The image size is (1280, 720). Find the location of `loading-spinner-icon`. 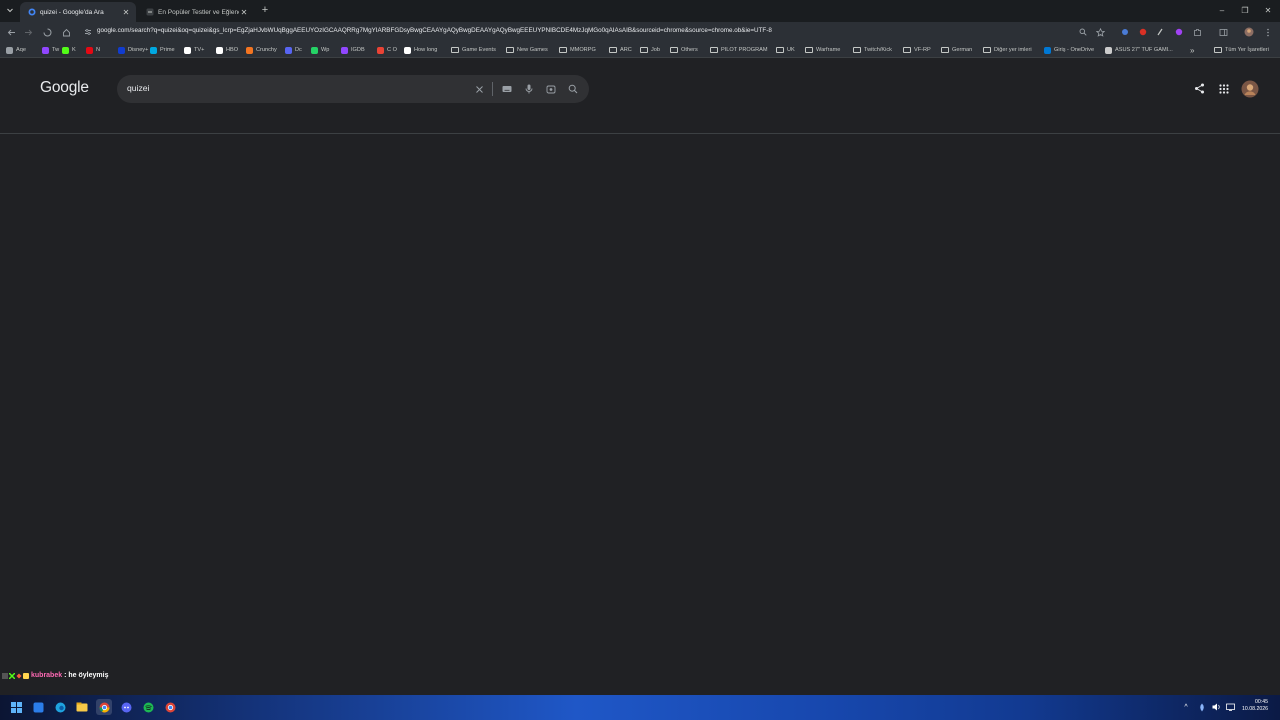

loading-spinner-icon is located at coordinates (47, 32).